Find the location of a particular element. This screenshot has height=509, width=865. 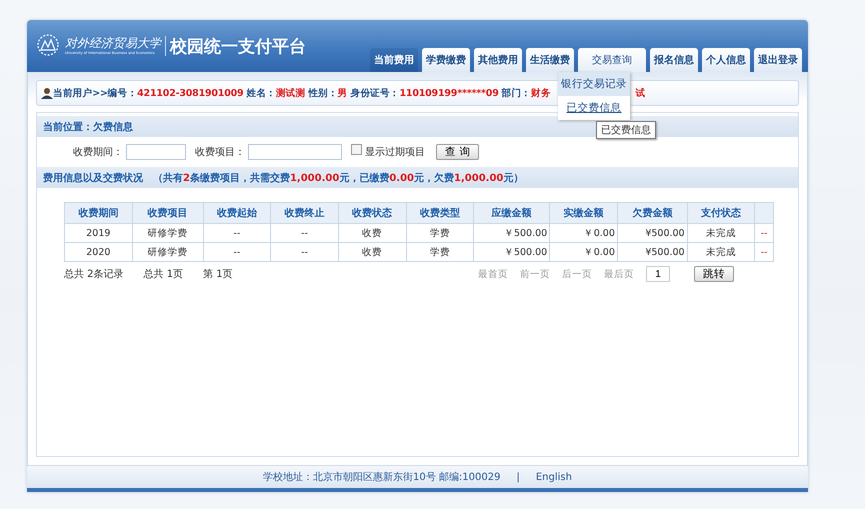

nav-tab: 学费缴费 is located at coordinates (446, 60).